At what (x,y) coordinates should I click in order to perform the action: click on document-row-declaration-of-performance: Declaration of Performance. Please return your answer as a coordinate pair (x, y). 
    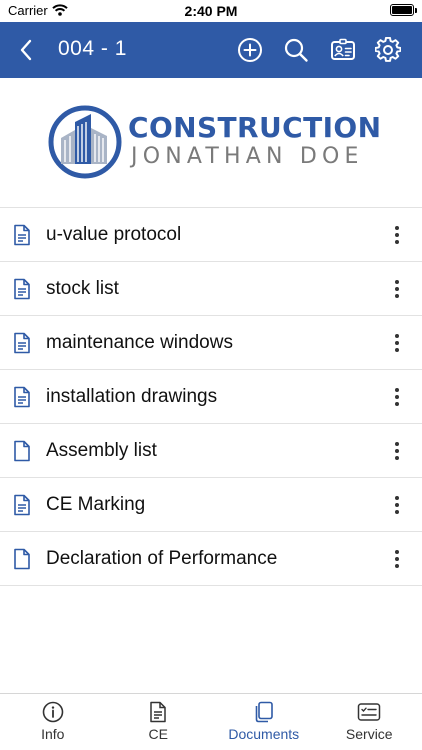
    Looking at the image, I should click on (211, 559).